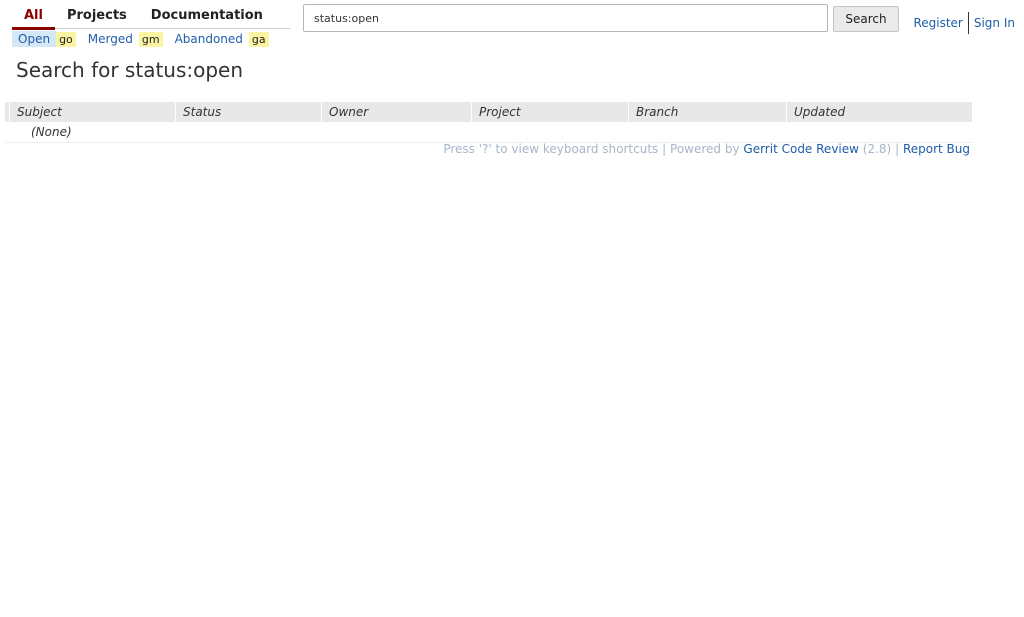 The image size is (1024, 617). I want to click on sub-menu: Open go Merged gm Abandoned ga, so click(151, 39).